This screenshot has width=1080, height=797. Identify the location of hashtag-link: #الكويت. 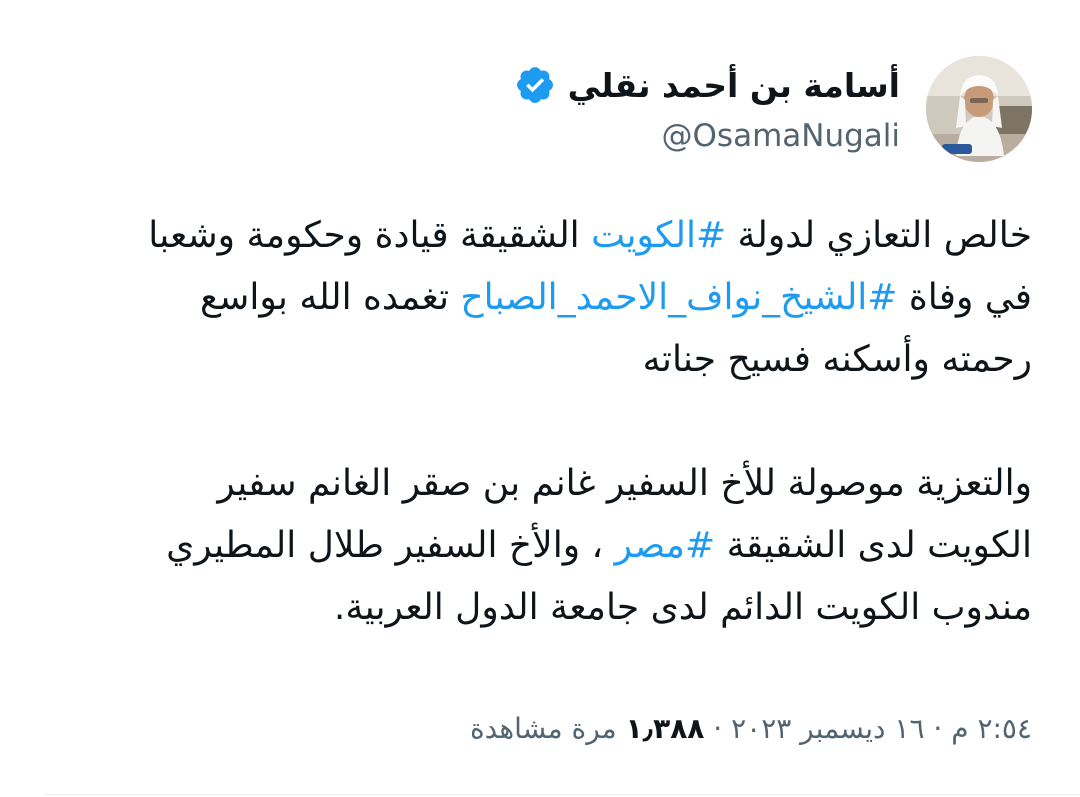
(658, 235).